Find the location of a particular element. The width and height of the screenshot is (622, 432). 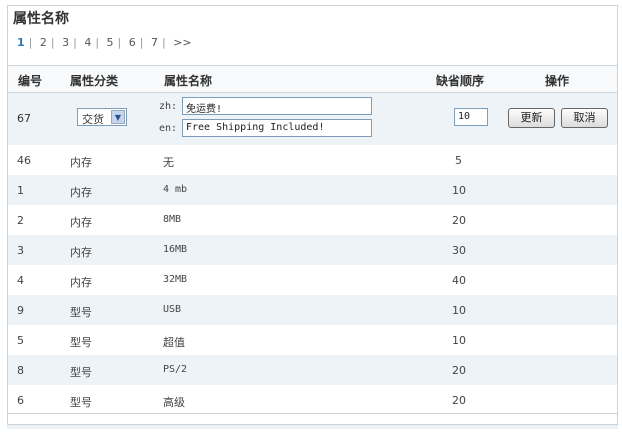

table-header: 编号 属性分类 属性名称 缺省顺序 操作 is located at coordinates (312, 79).